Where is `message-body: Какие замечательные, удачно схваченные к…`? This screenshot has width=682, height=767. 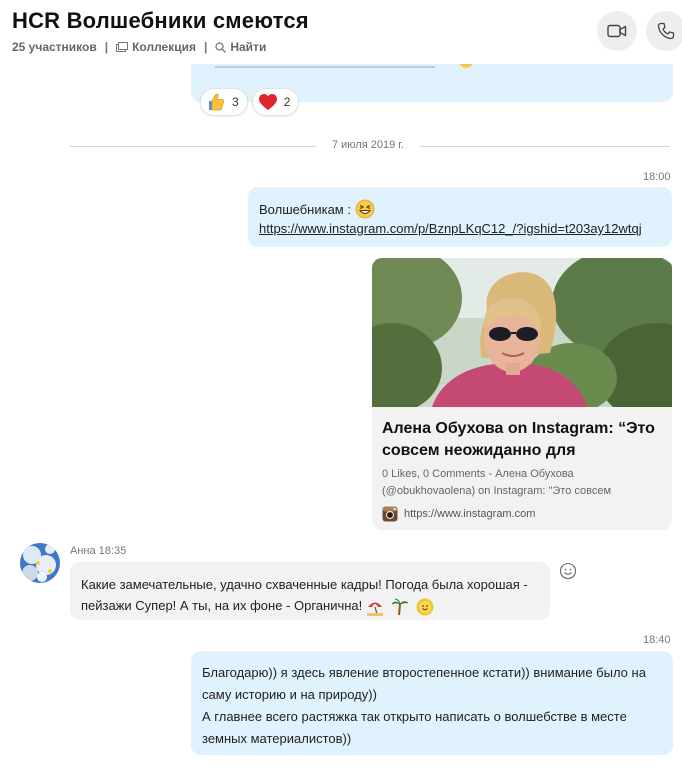
message-body: Какие замечательные, удачно схваченные к… is located at coordinates (313, 595).